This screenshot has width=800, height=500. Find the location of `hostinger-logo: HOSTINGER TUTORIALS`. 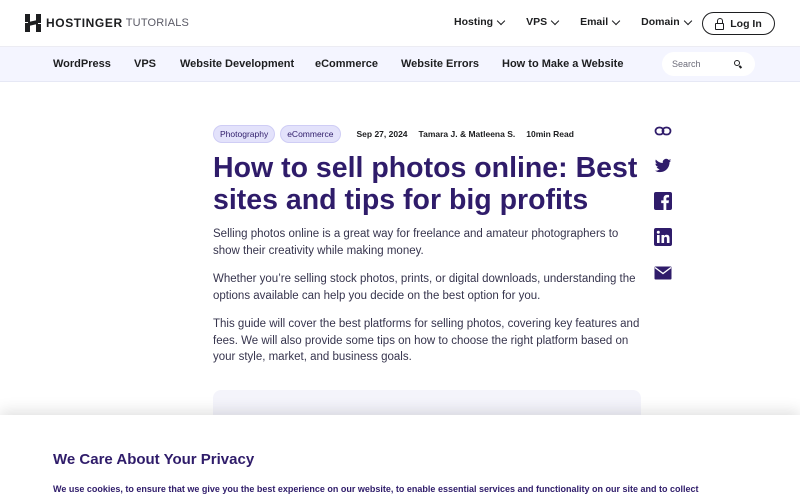

hostinger-logo: HOSTINGER TUTORIALS is located at coordinates (107, 23).